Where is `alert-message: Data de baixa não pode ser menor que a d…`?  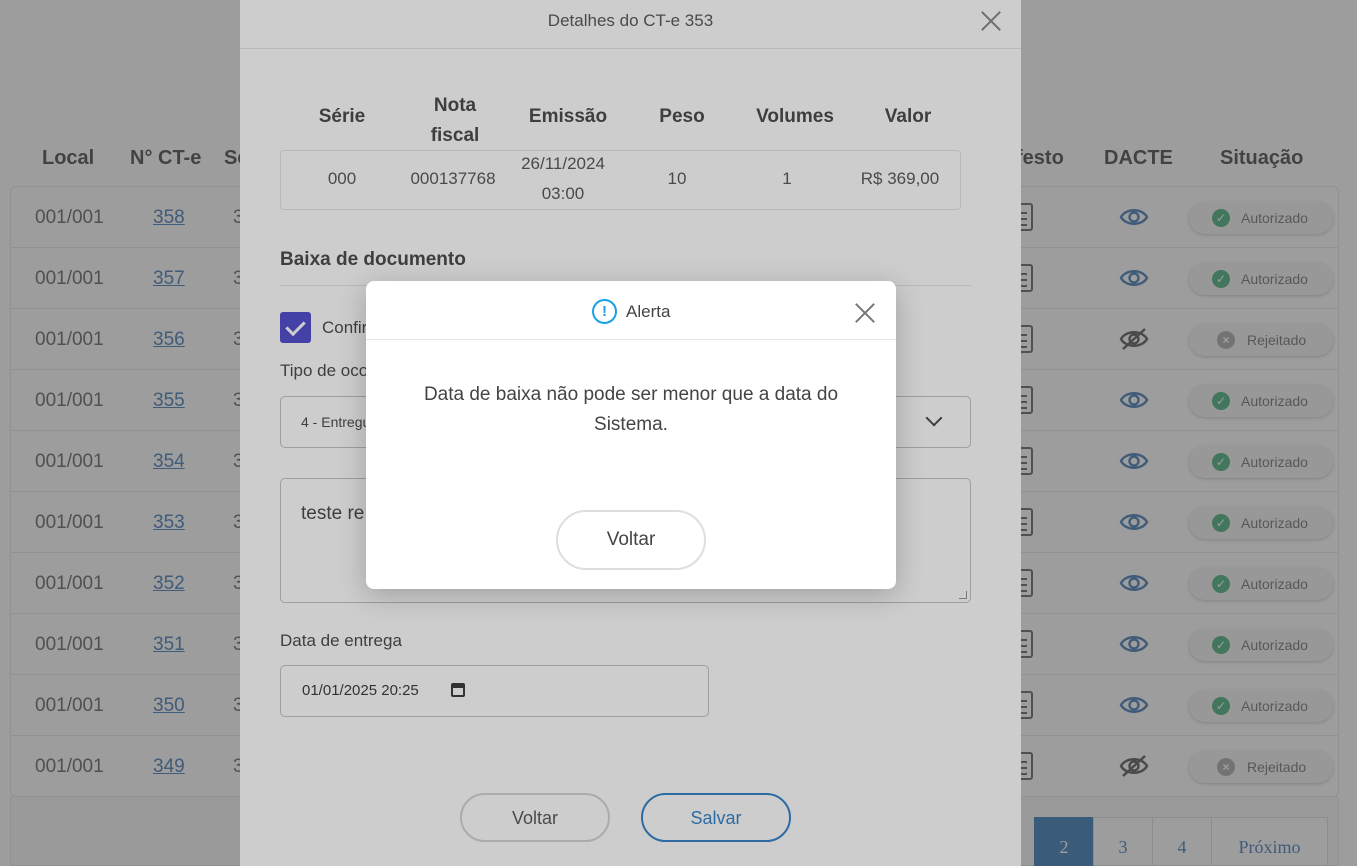 alert-message: Data de baixa não pode ser menor que a d… is located at coordinates (631, 409).